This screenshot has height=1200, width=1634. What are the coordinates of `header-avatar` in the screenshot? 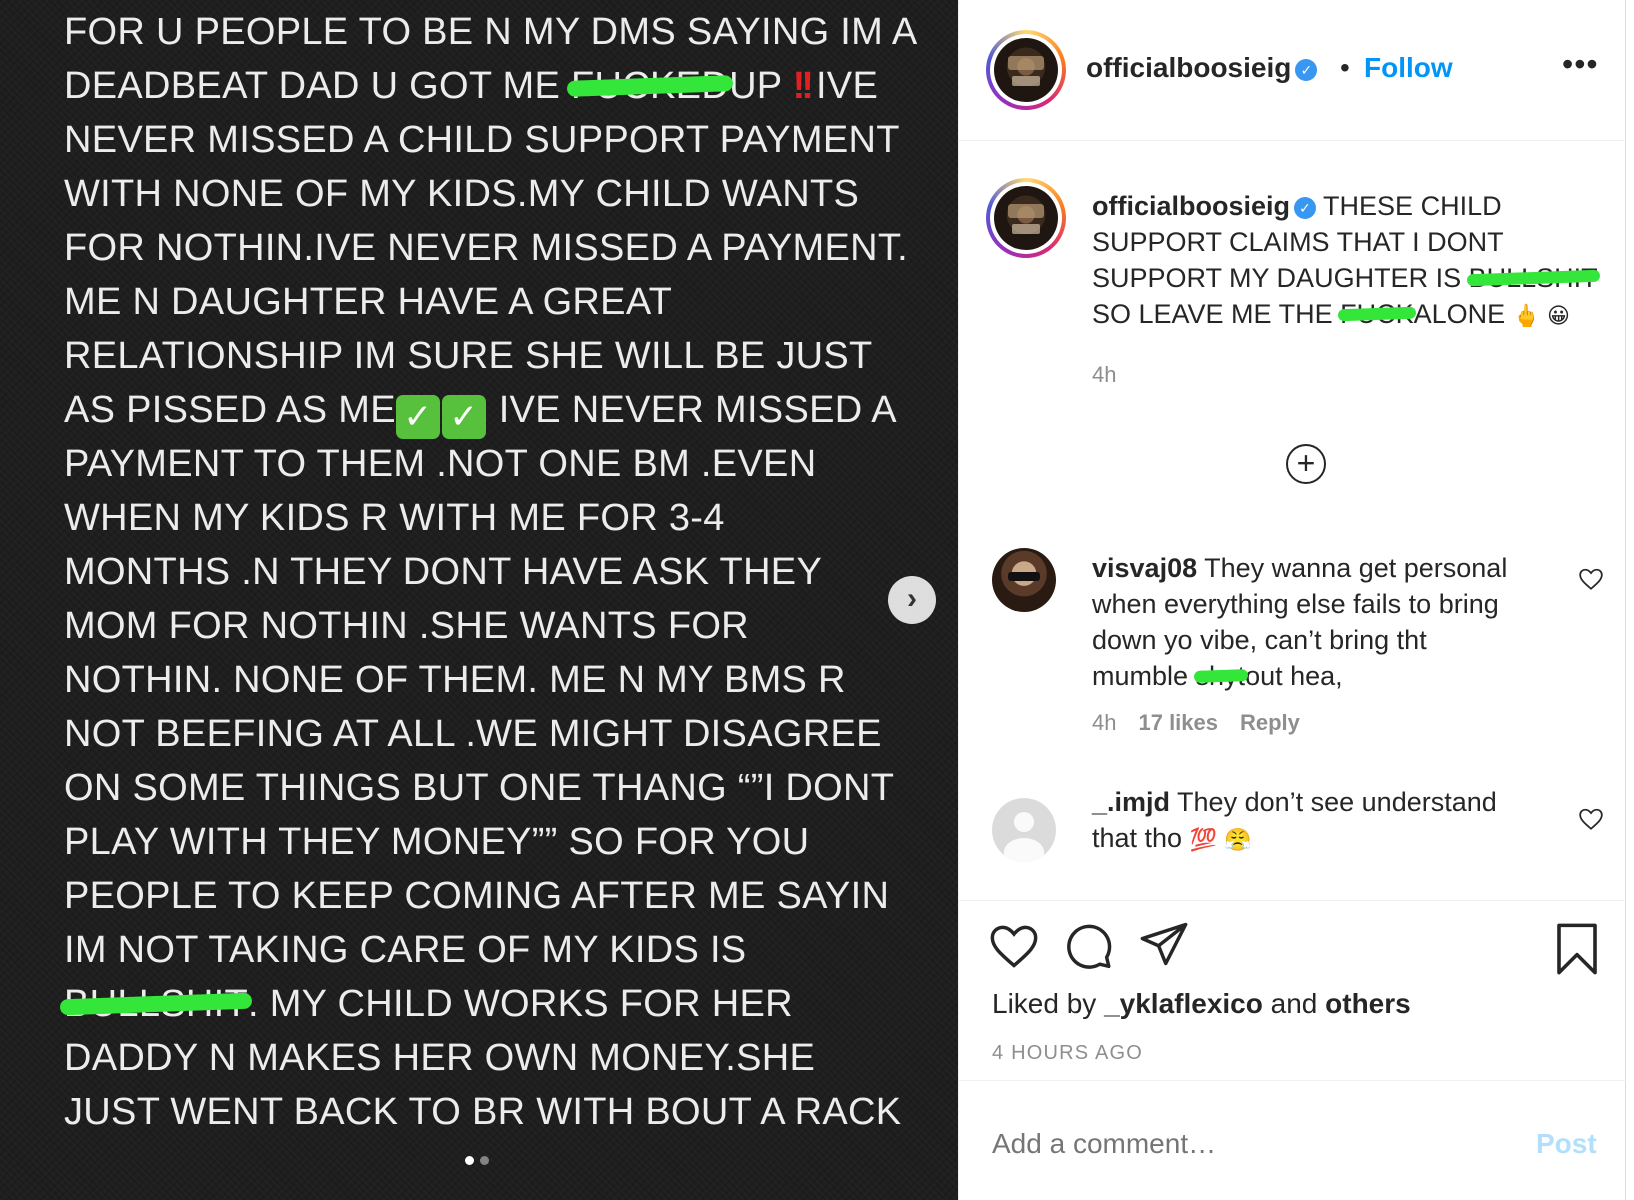 It's located at (1026, 70).